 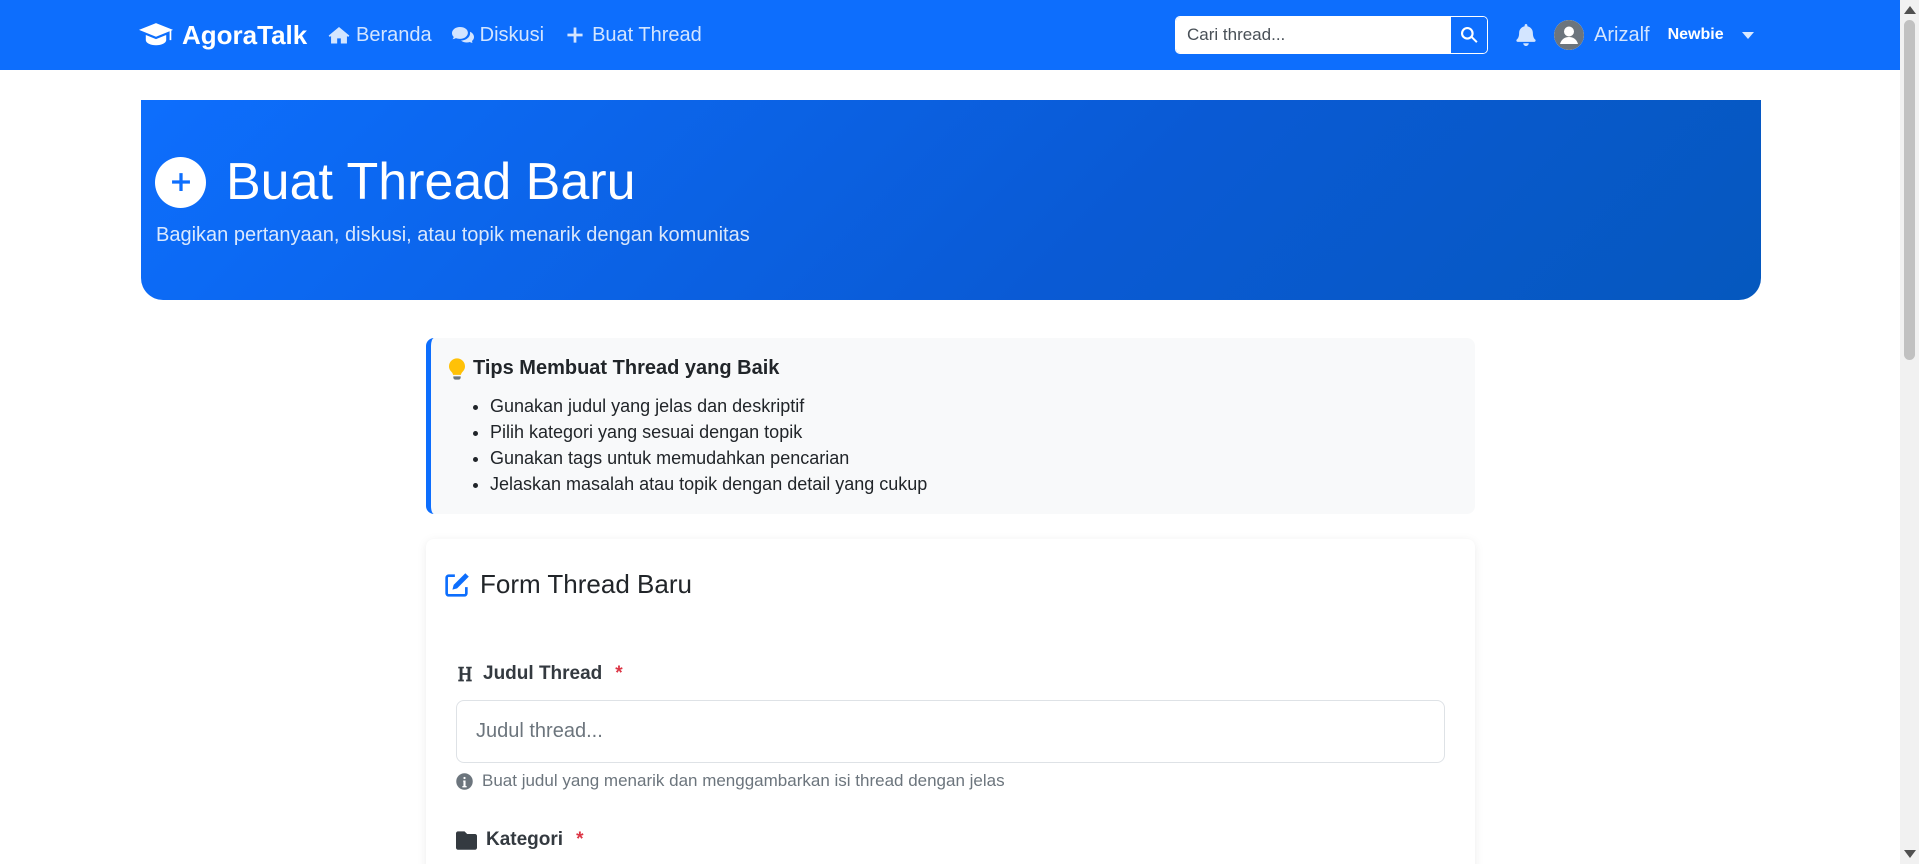 I want to click on nav-link-beranda: Beranda, so click(x=380, y=35).